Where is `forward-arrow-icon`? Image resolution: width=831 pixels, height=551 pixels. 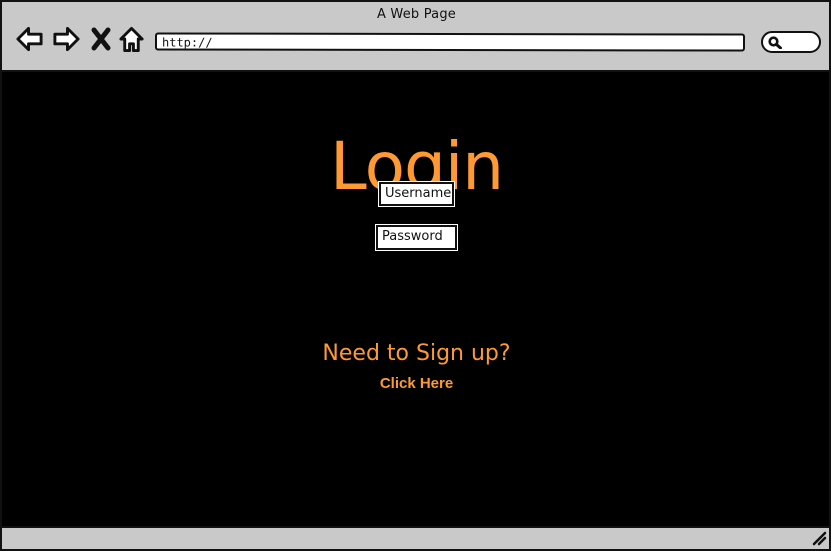
forward-arrow-icon is located at coordinates (66, 39).